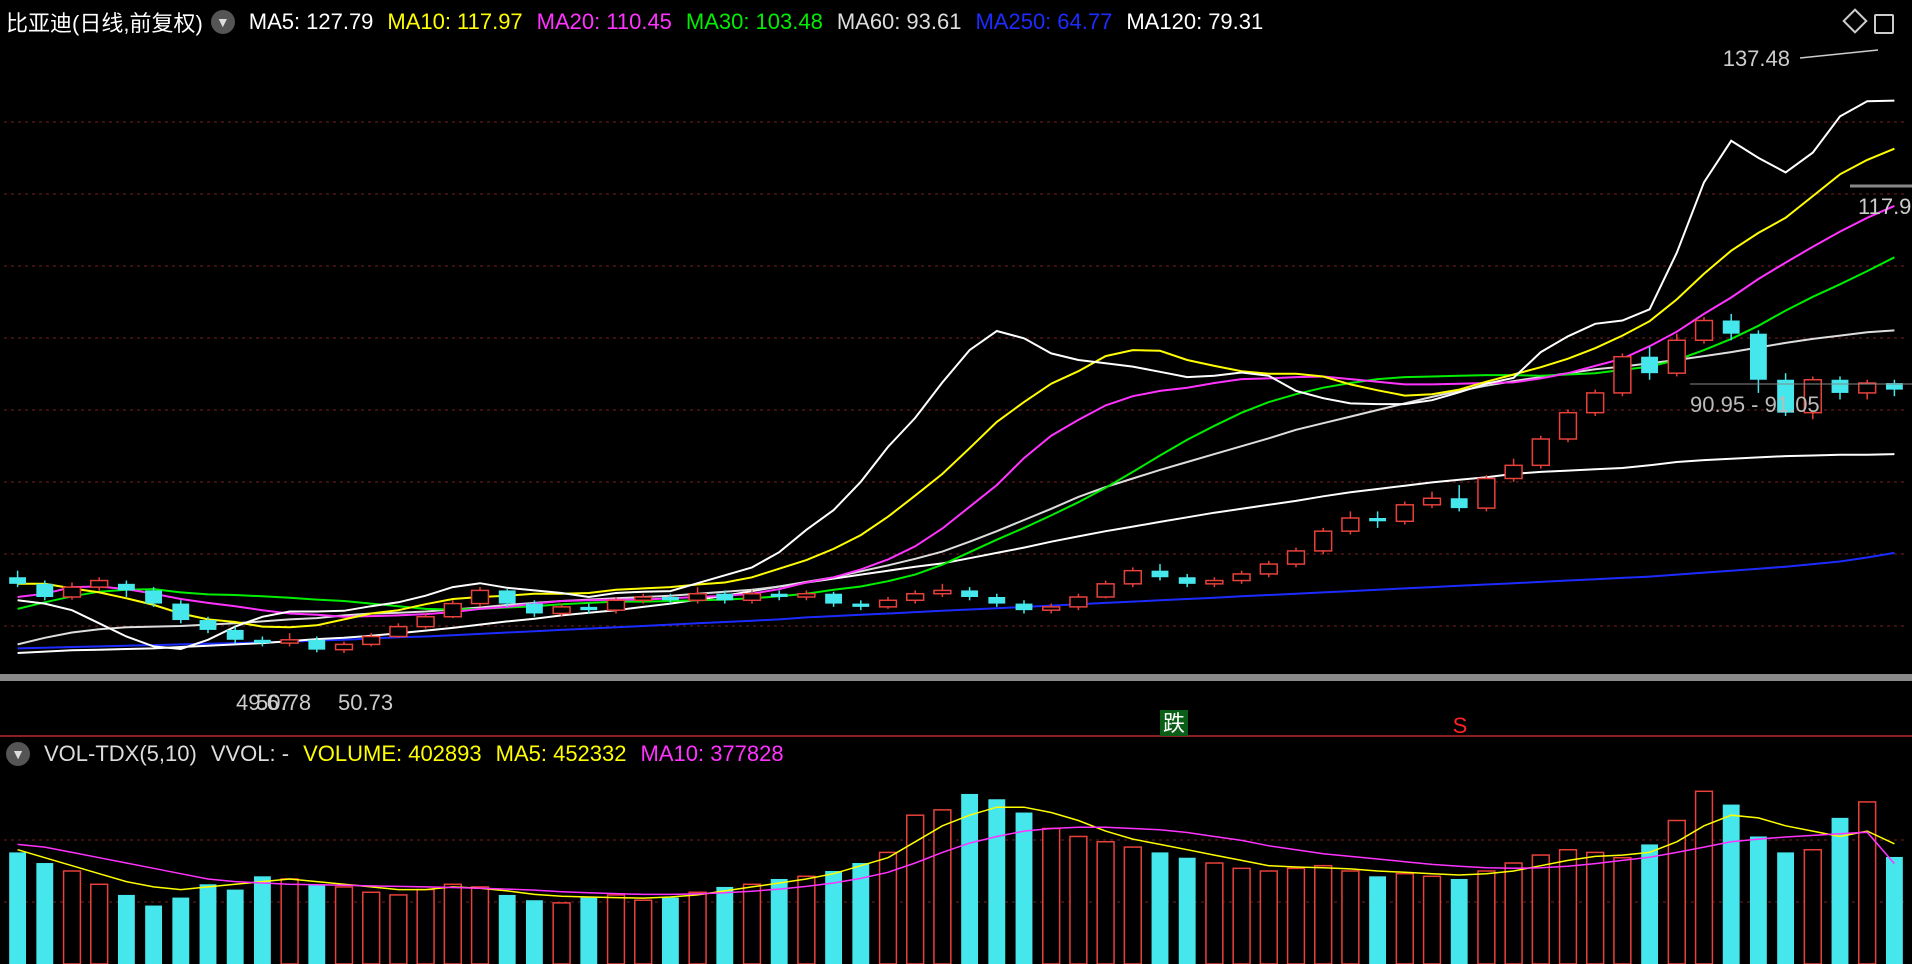  What do you see at coordinates (1884, 206) in the screenshot?
I see `partial-price-label: 117.9` at bounding box center [1884, 206].